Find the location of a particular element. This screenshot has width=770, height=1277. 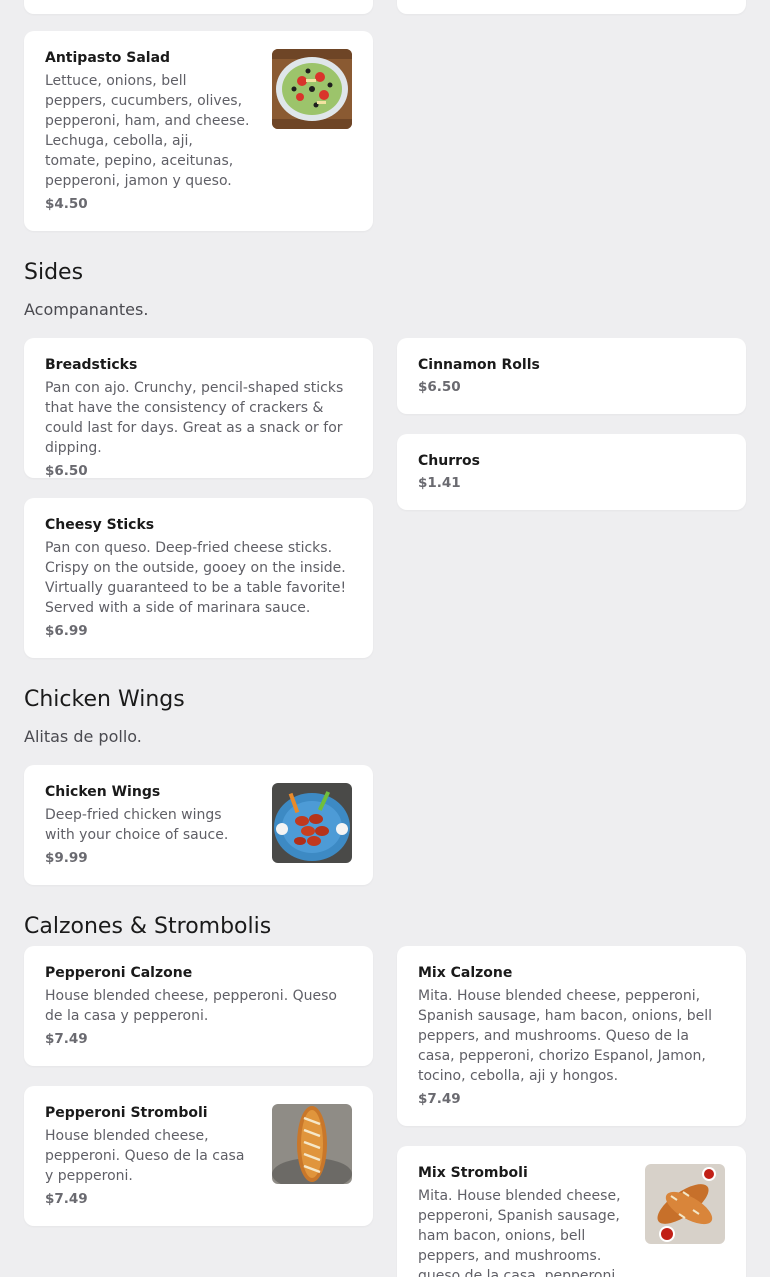

item-name: Mix Calzone is located at coordinates (465, 973).